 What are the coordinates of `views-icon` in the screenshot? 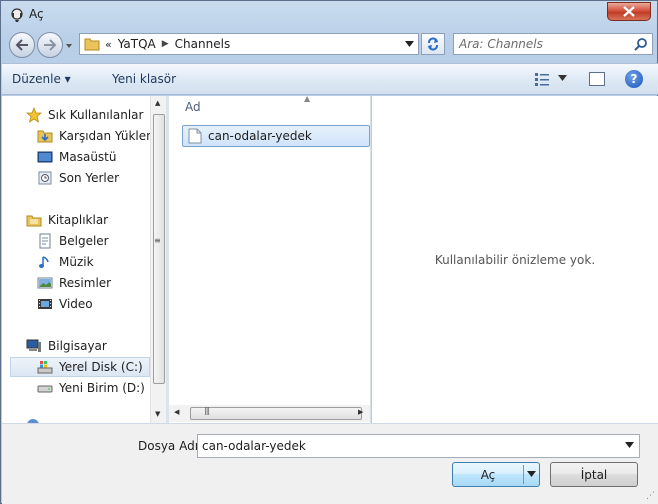 It's located at (542, 79).